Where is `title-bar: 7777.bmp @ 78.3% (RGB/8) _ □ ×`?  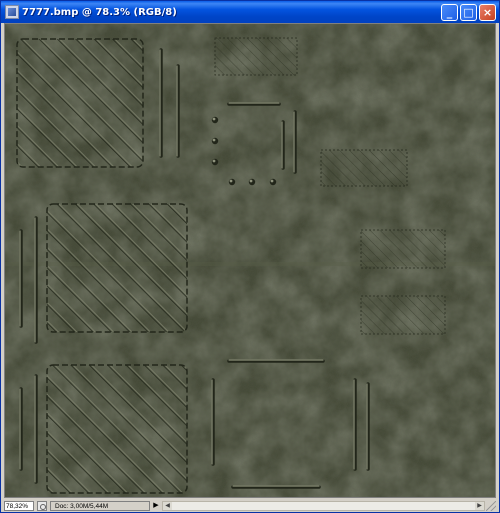 title-bar: 7777.bmp @ 78.3% (RGB/8) _ □ × is located at coordinates (250, 12).